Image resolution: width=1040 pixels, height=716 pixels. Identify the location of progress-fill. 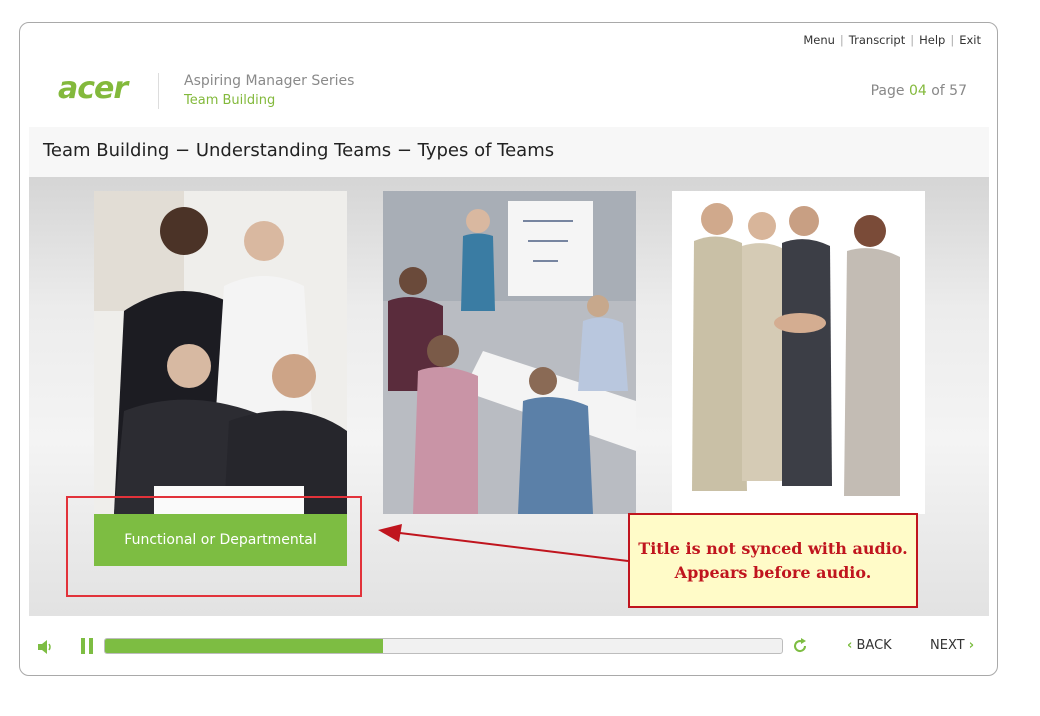
(244, 646).